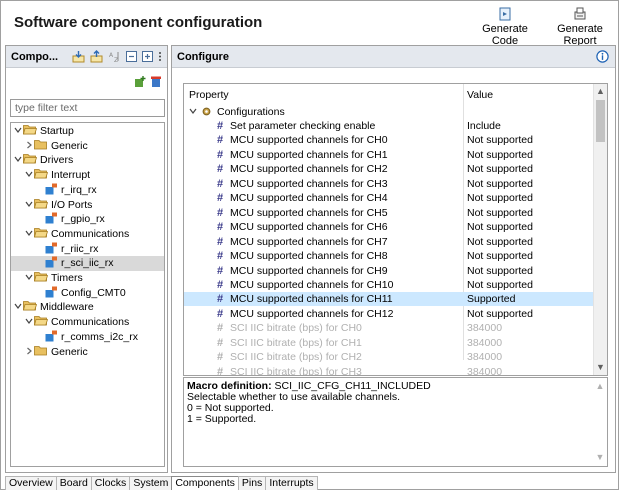  What do you see at coordinates (389, 343) in the screenshot?
I see `property-row: # SCI IIC bitrate (bps) for CH1 384000` at bounding box center [389, 343].